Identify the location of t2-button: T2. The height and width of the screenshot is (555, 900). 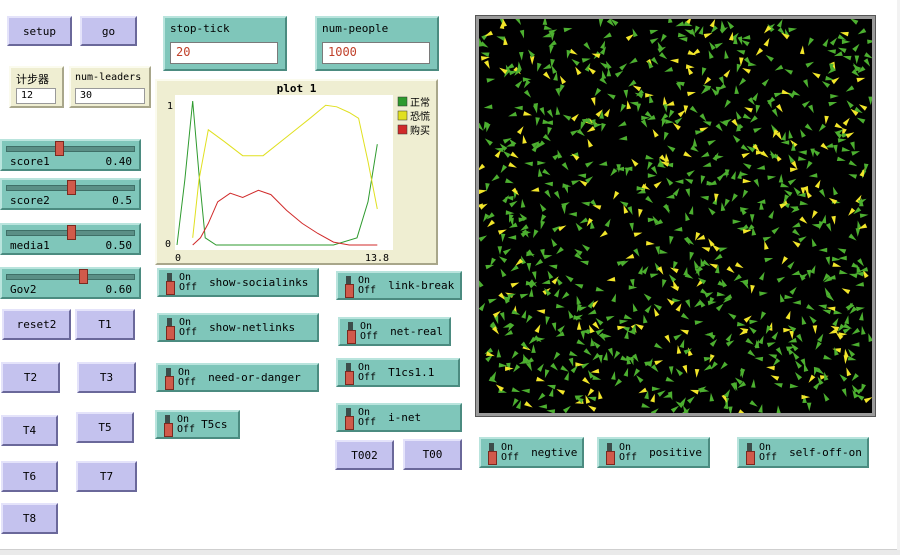
(30, 377).